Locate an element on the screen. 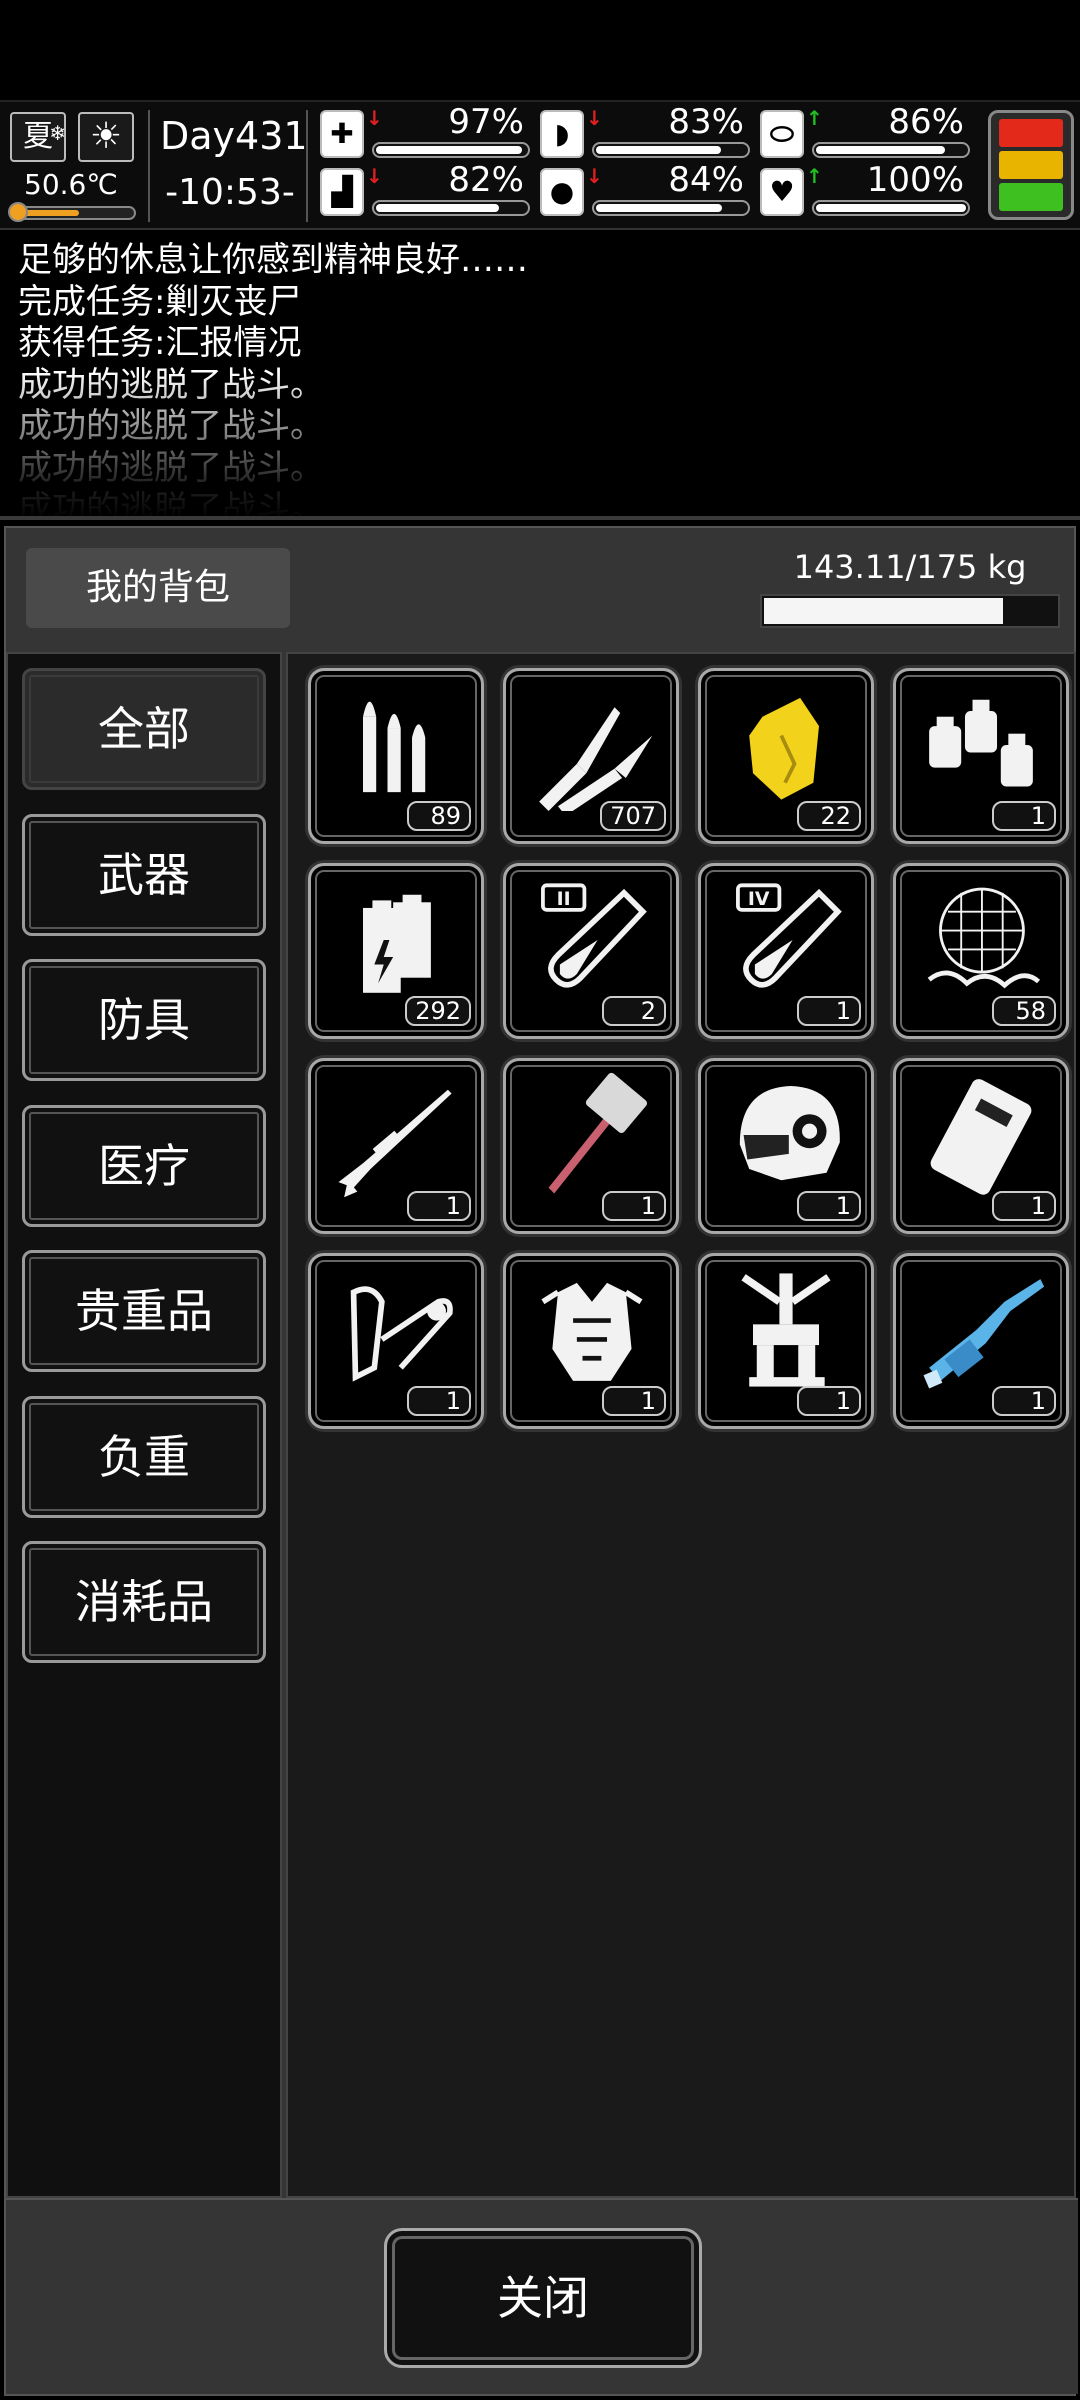 The width and height of the screenshot is (1080, 2400). log-line: 成功的逃脱了战斗。 is located at coordinates (171, 467).